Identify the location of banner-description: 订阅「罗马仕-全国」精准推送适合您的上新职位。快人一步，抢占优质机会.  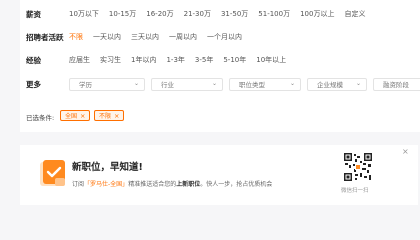
(172, 183).